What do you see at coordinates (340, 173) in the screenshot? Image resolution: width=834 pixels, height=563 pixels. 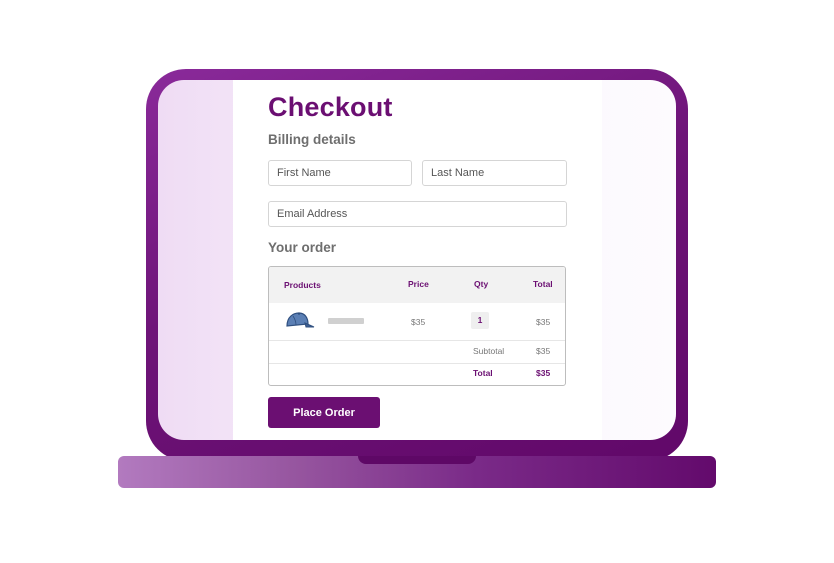 I see `first-name-field` at bounding box center [340, 173].